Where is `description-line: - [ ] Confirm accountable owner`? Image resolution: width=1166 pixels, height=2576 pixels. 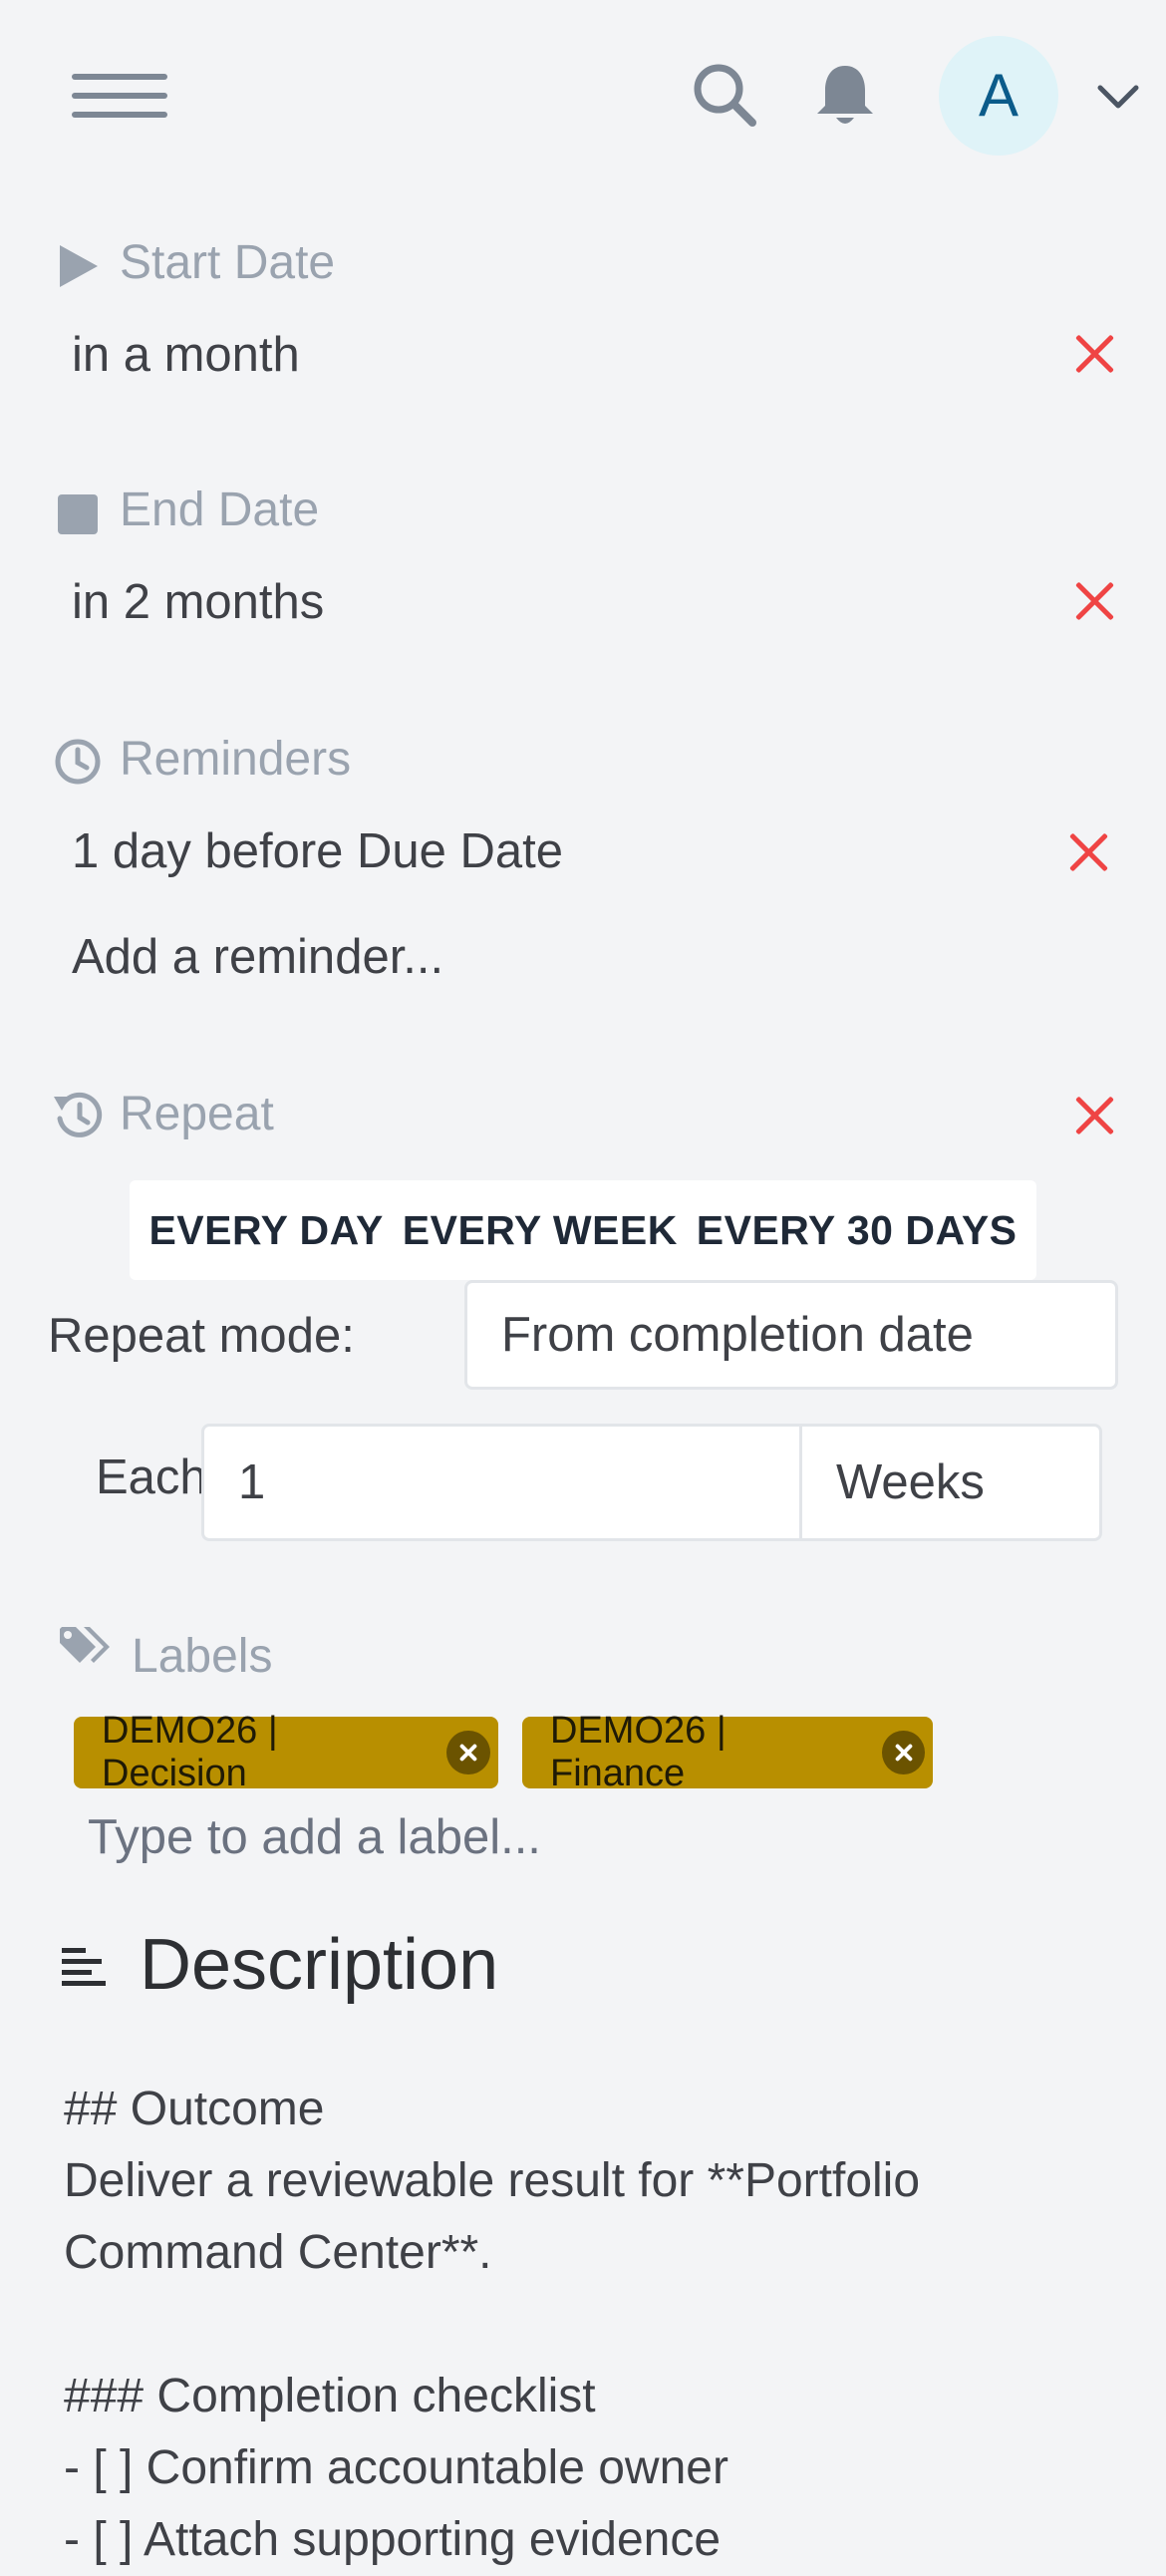
description-line: - [ ] Confirm accountable owner is located at coordinates (396, 2467).